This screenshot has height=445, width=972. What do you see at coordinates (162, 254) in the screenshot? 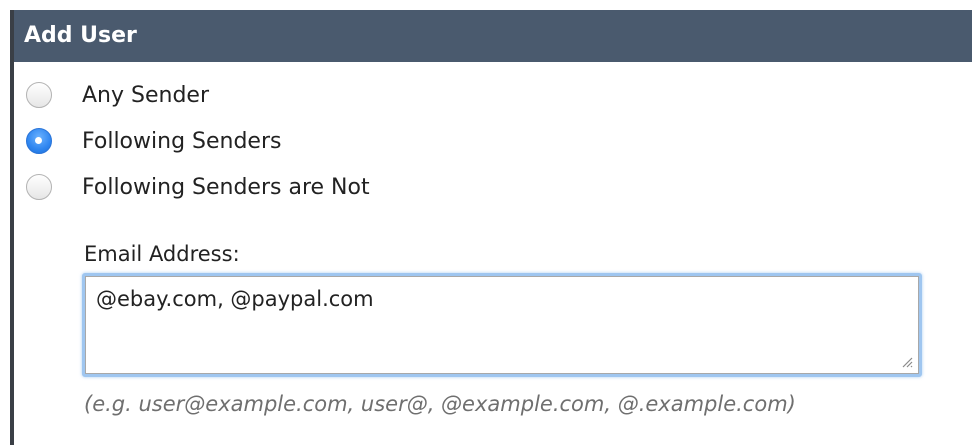
I see `email-address-label: Email Address:` at bounding box center [162, 254].